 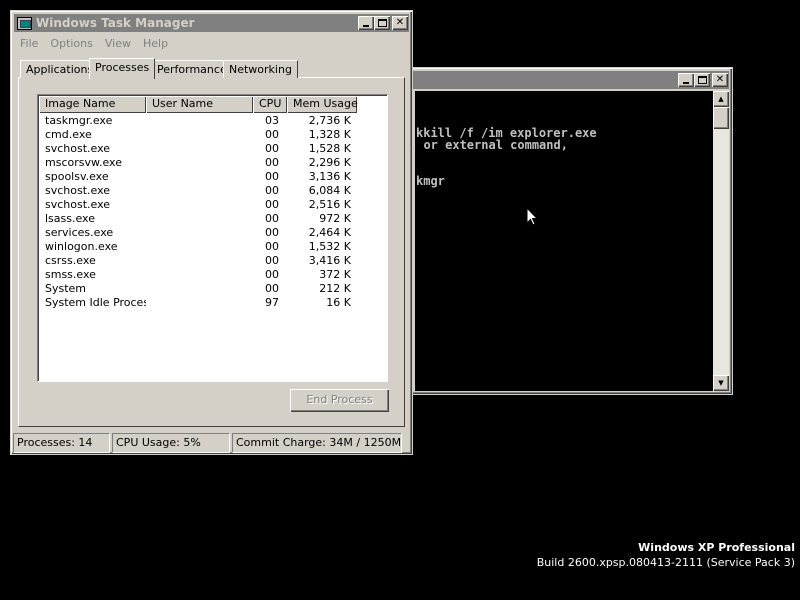 I want to click on scroll-down-button: ▼, so click(x=721, y=383).